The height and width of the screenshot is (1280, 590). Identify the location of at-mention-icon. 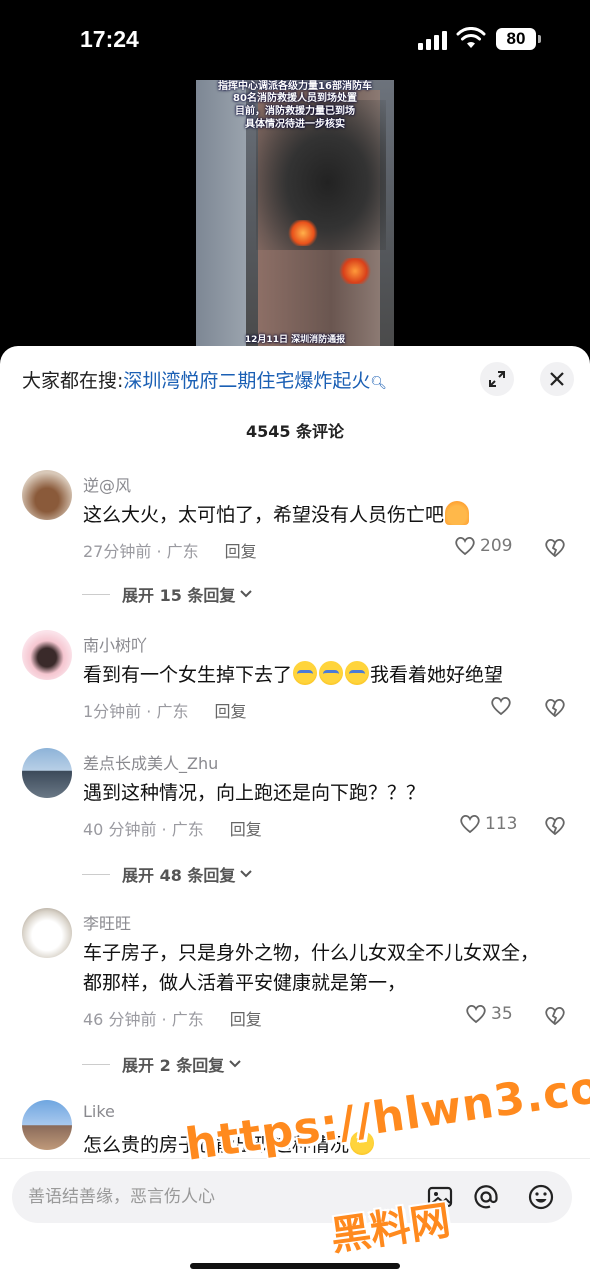
(486, 1197).